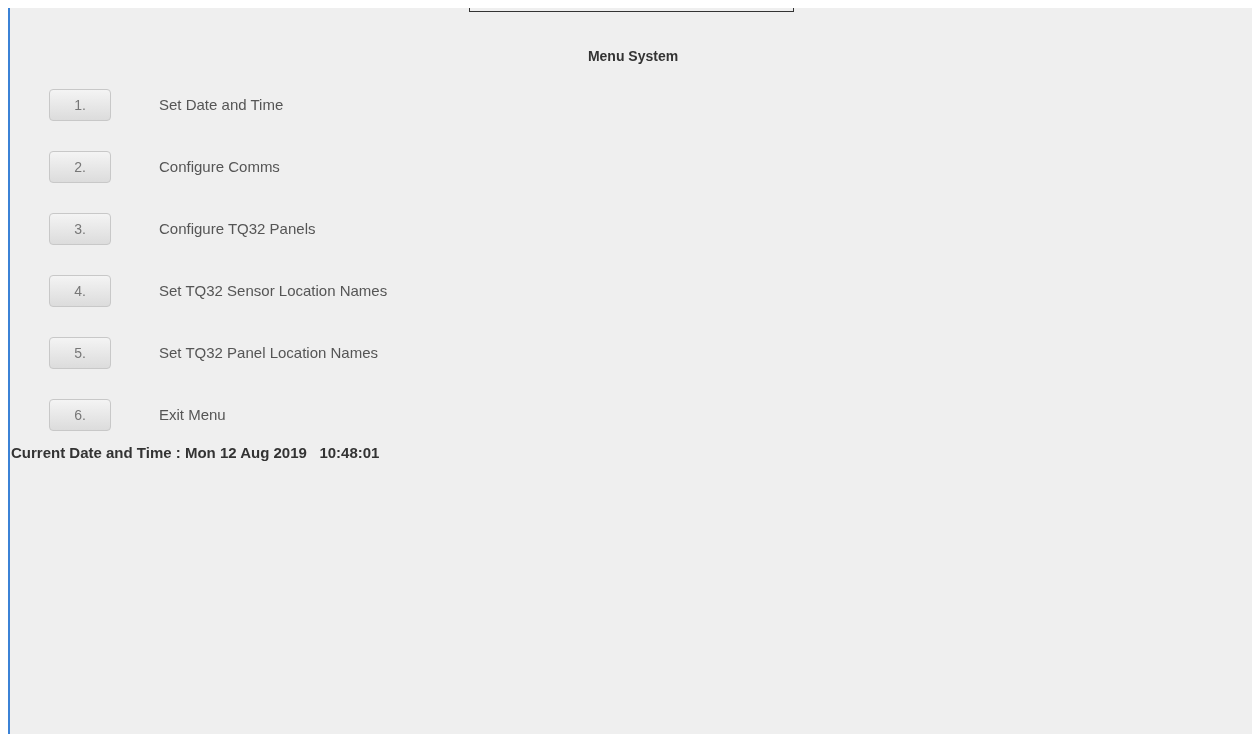 The width and height of the screenshot is (1252, 734). What do you see at coordinates (80, 353) in the screenshot?
I see `menu-number-button: 5.` at bounding box center [80, 353].